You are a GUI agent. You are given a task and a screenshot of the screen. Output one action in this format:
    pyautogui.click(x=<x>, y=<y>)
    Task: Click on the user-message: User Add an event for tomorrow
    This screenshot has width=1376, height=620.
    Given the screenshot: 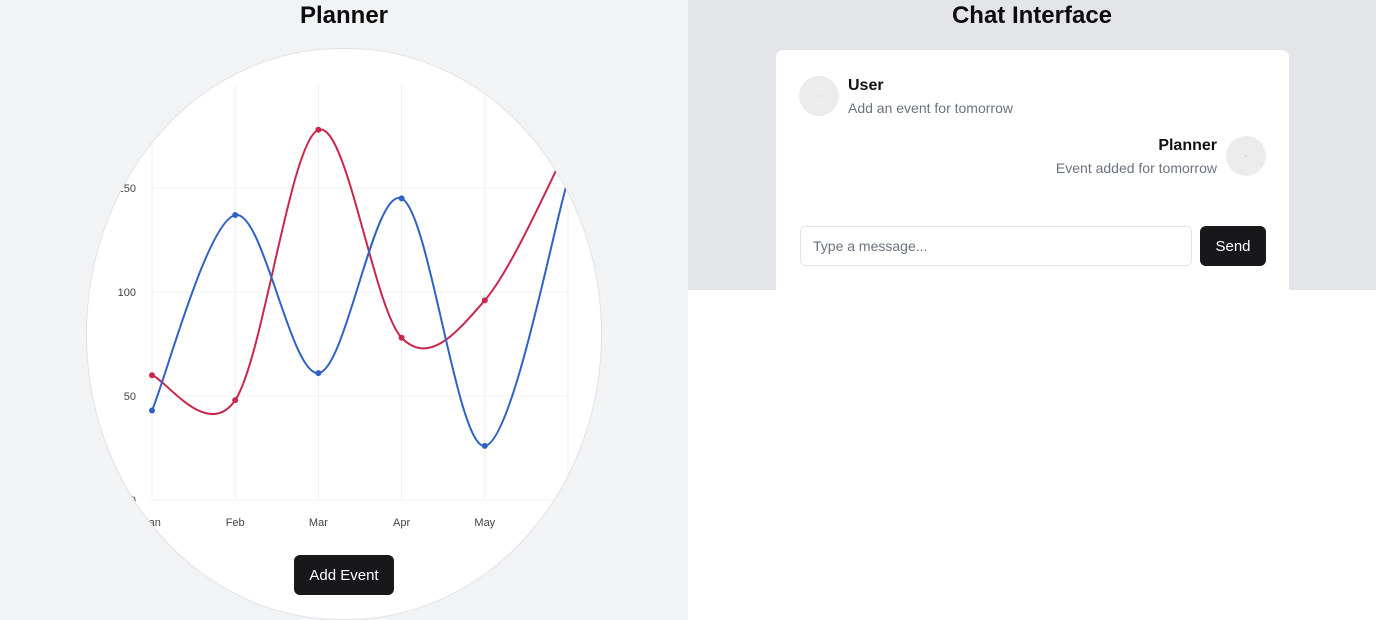 What is the action you would take?
    pyautogui.click(x=1032, y=90)
    